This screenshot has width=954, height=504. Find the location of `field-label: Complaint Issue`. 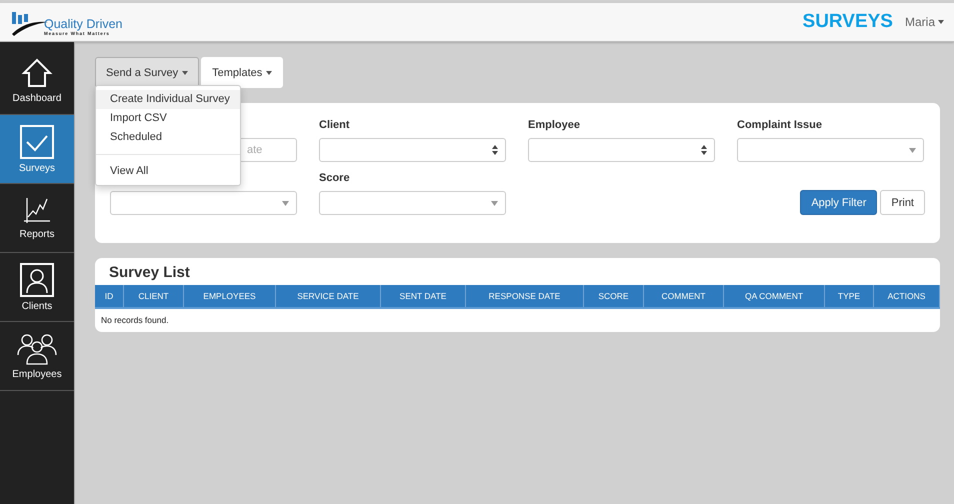

field-label: Complaint Issue is located at coordinates (780, 125).